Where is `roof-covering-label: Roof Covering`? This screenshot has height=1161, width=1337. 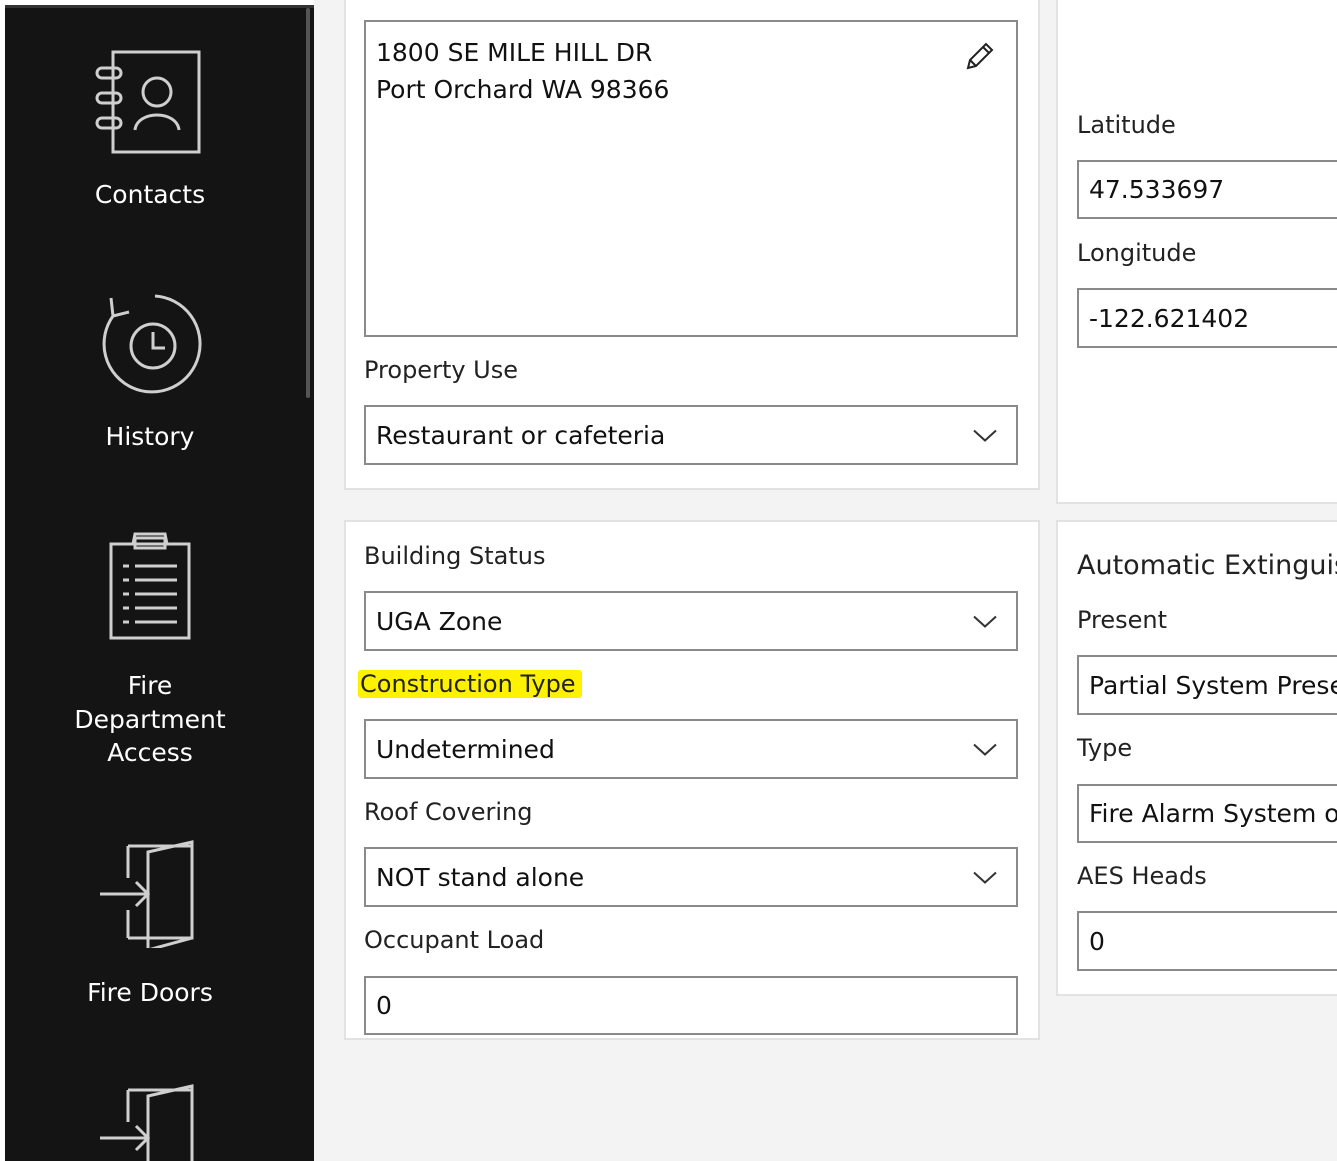 roof-covering-label: Roof Covering is located at coordinates (448, 812).